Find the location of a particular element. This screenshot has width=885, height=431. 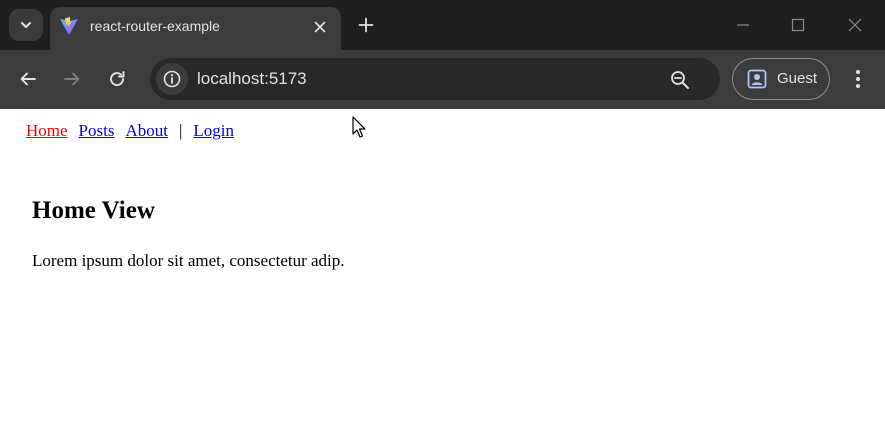

more-vertical-icon is located at coordinates (858, 79).